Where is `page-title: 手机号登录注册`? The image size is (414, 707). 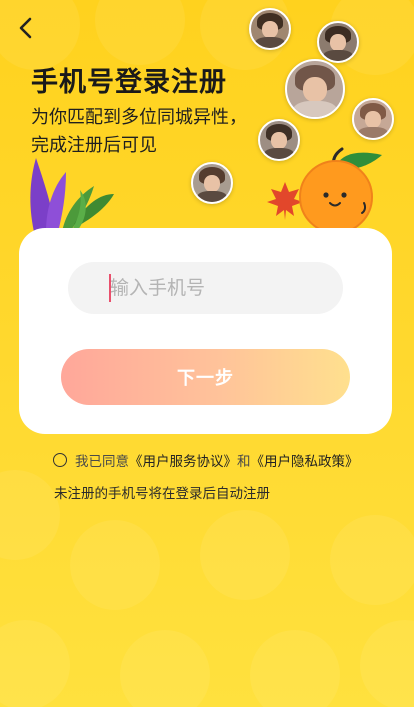
page-title: 手机号登录注册 is located at coordinates (129, 82).